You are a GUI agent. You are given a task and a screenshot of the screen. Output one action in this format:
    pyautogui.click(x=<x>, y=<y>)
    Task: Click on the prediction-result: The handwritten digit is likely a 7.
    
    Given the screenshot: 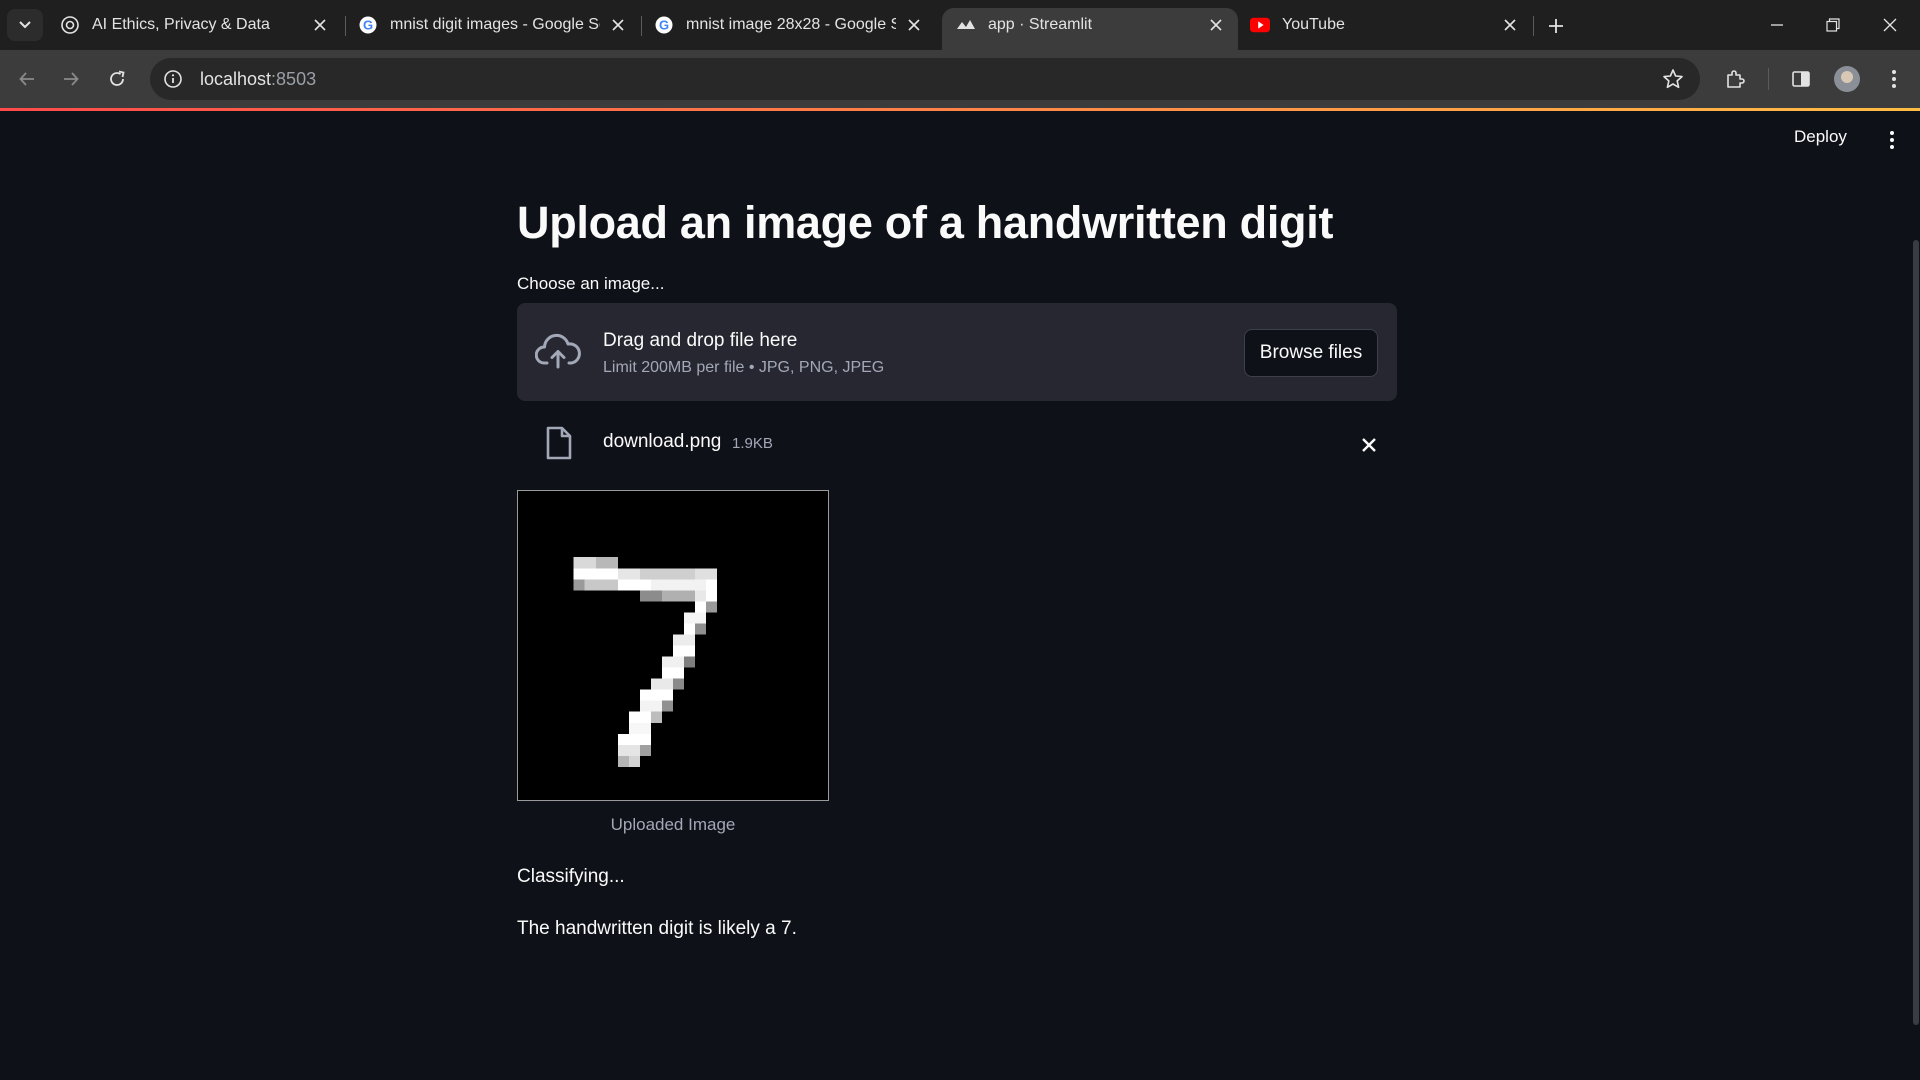 What is the action you would take?
    pyautogui.click(x=657, y=928)
    